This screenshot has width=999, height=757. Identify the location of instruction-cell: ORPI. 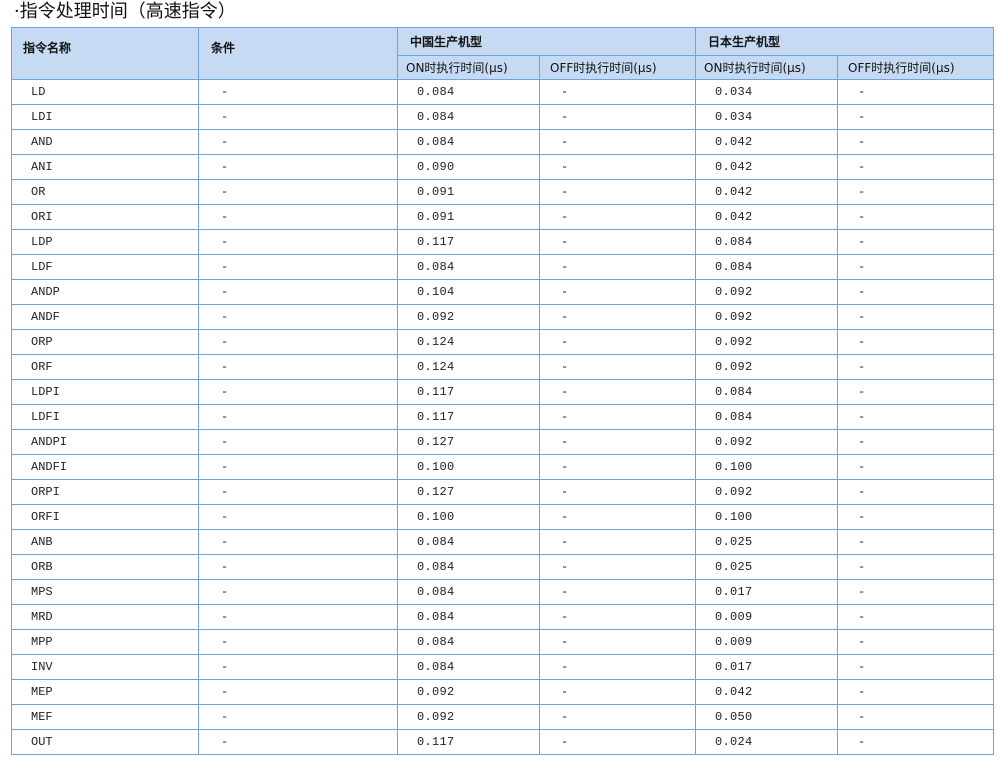
(105, 492).